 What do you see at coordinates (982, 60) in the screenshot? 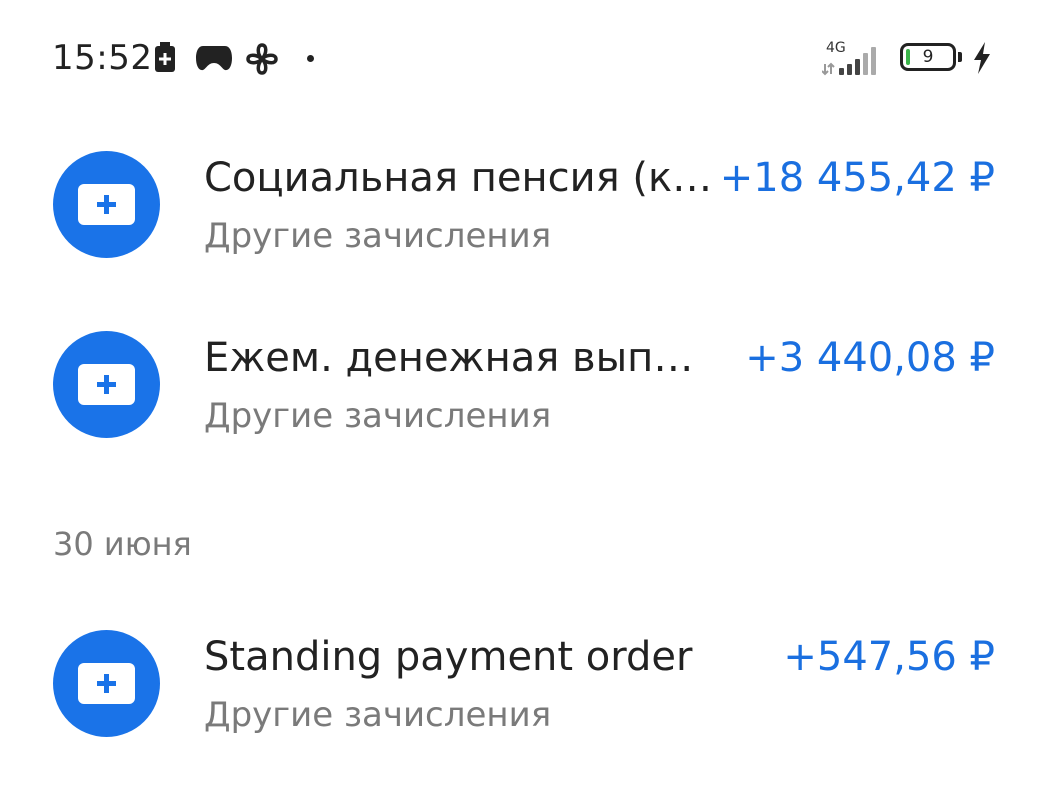
I see `charging-bolt-icon` at bounding box center [982, 60].